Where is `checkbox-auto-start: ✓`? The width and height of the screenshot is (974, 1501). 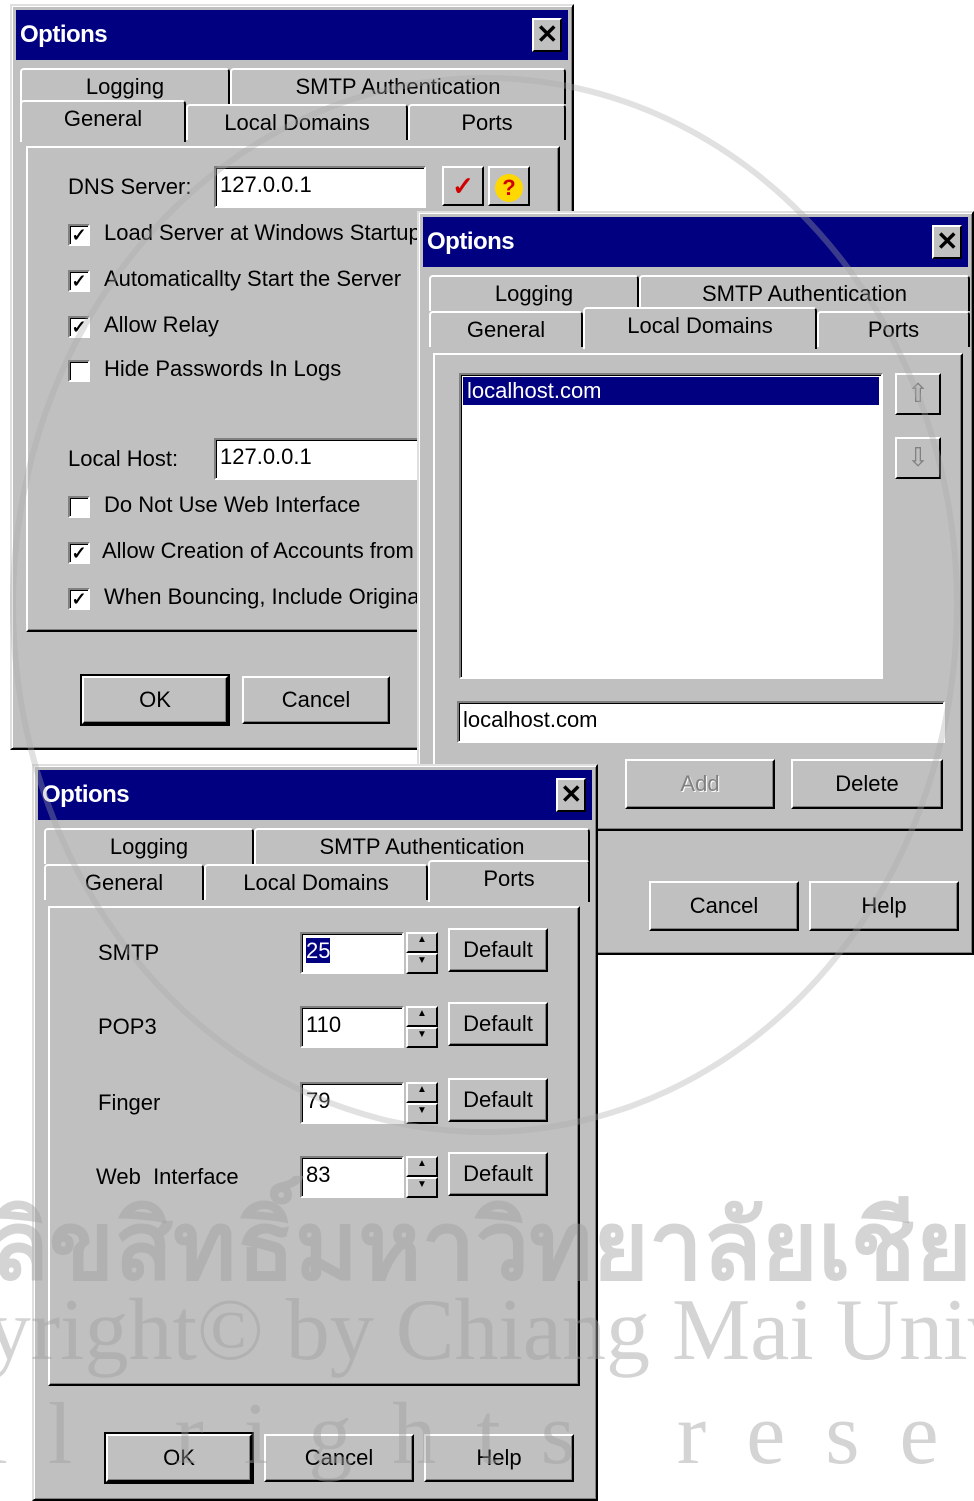
checkbox-auto-start: ✓ is located at coordinates (79, 281).